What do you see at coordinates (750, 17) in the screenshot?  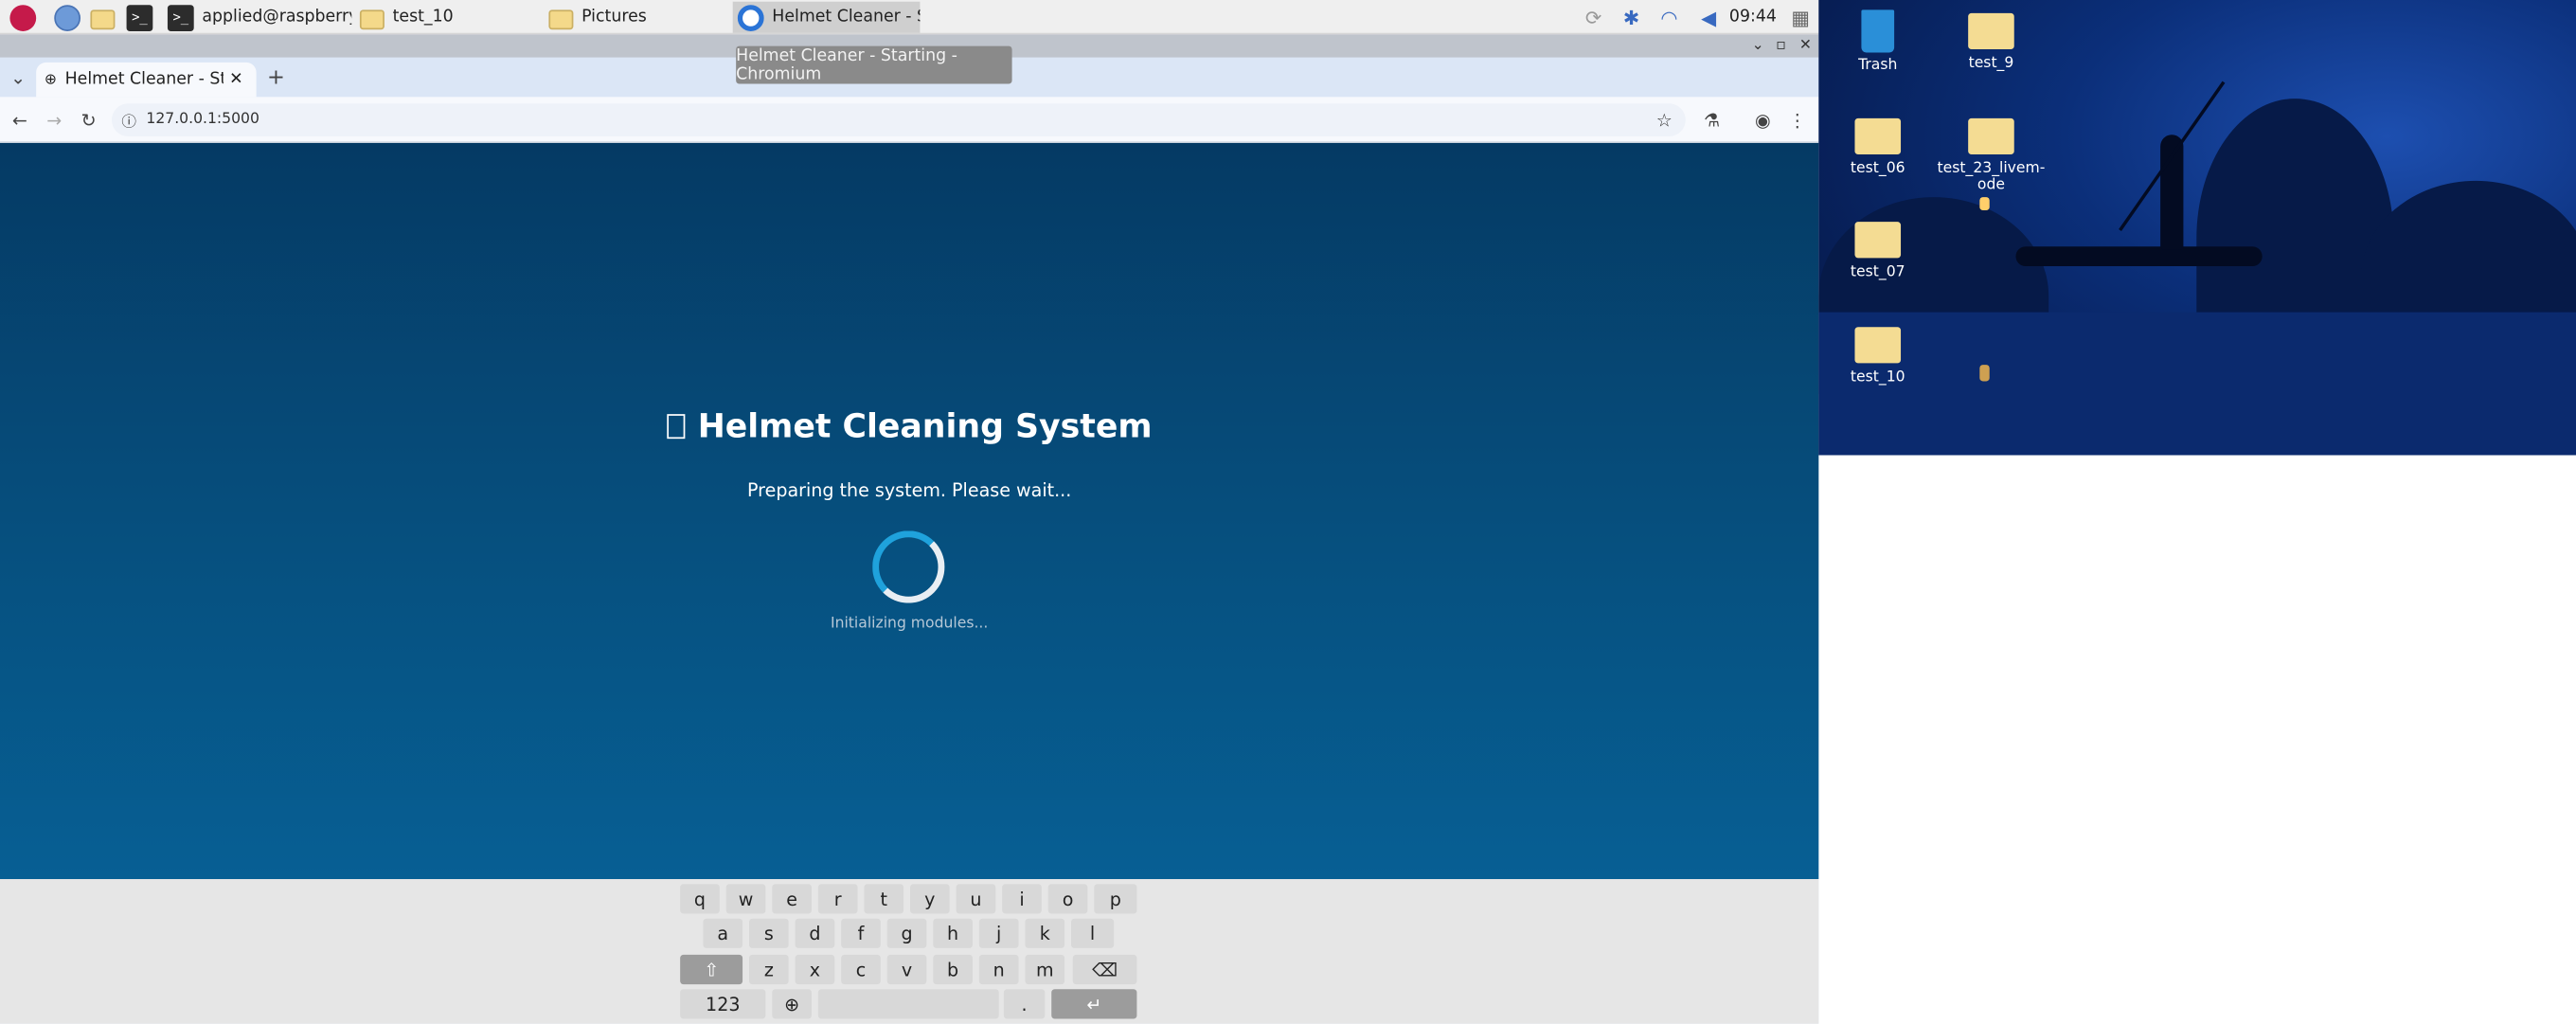 I see `chromium-icon` at bounding box center [750, 17].